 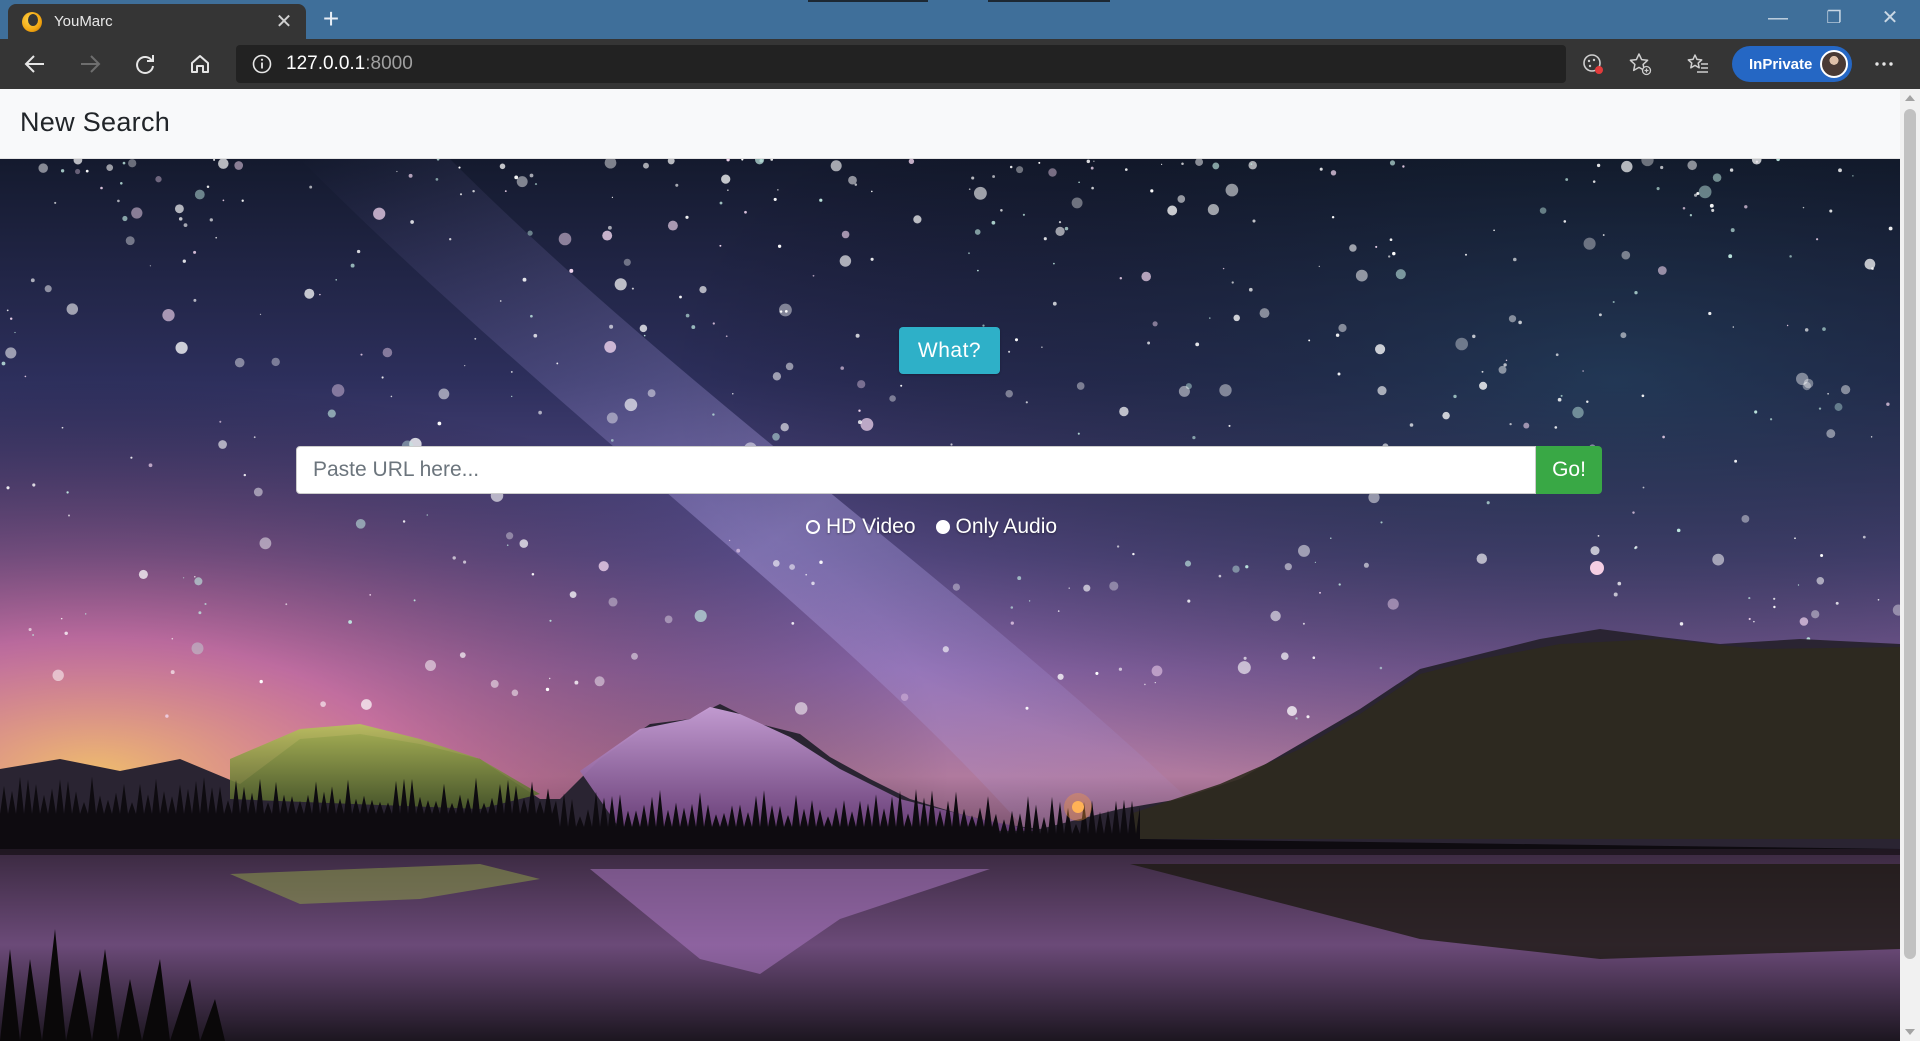 I want to click on minimize-button: —, so click(x=1778, y=19).